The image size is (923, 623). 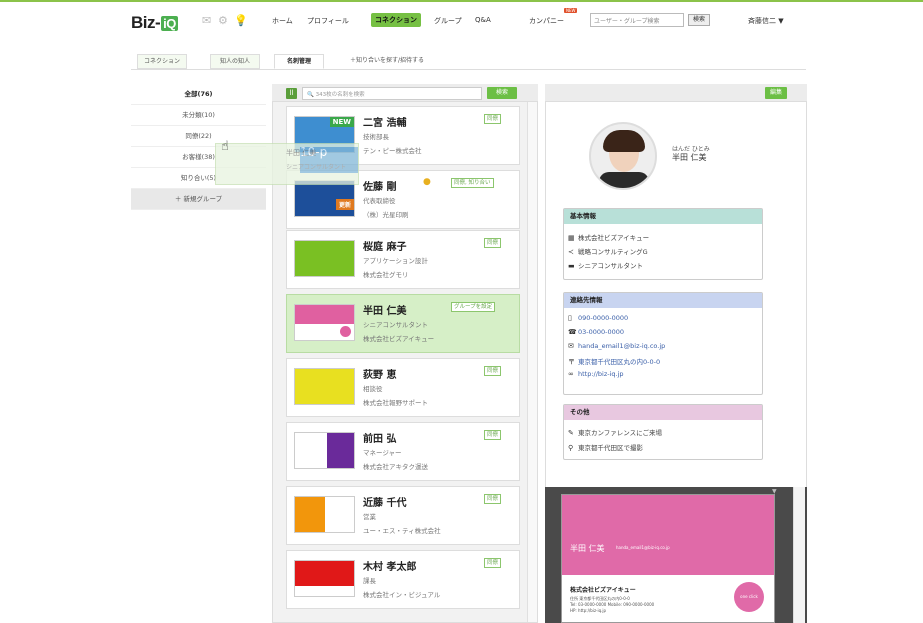 What do you see at coordinates (379, 201) in the screenshot?
I see `card-title: 代表取締役` at bounding box center [379, 201].